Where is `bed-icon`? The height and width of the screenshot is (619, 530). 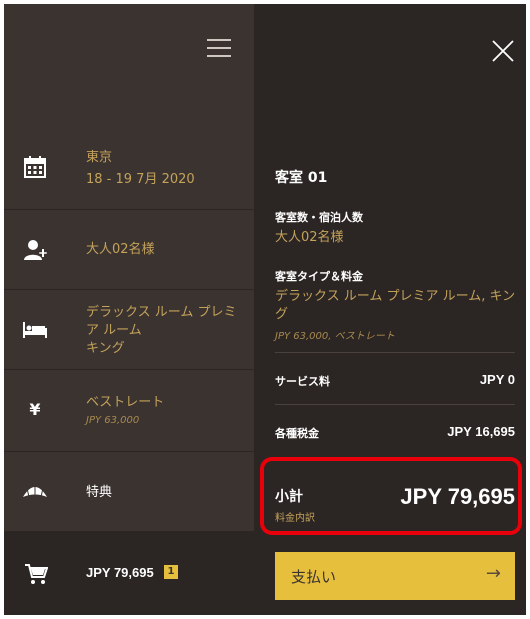
bed-icon is located at coordinates (35, 330).